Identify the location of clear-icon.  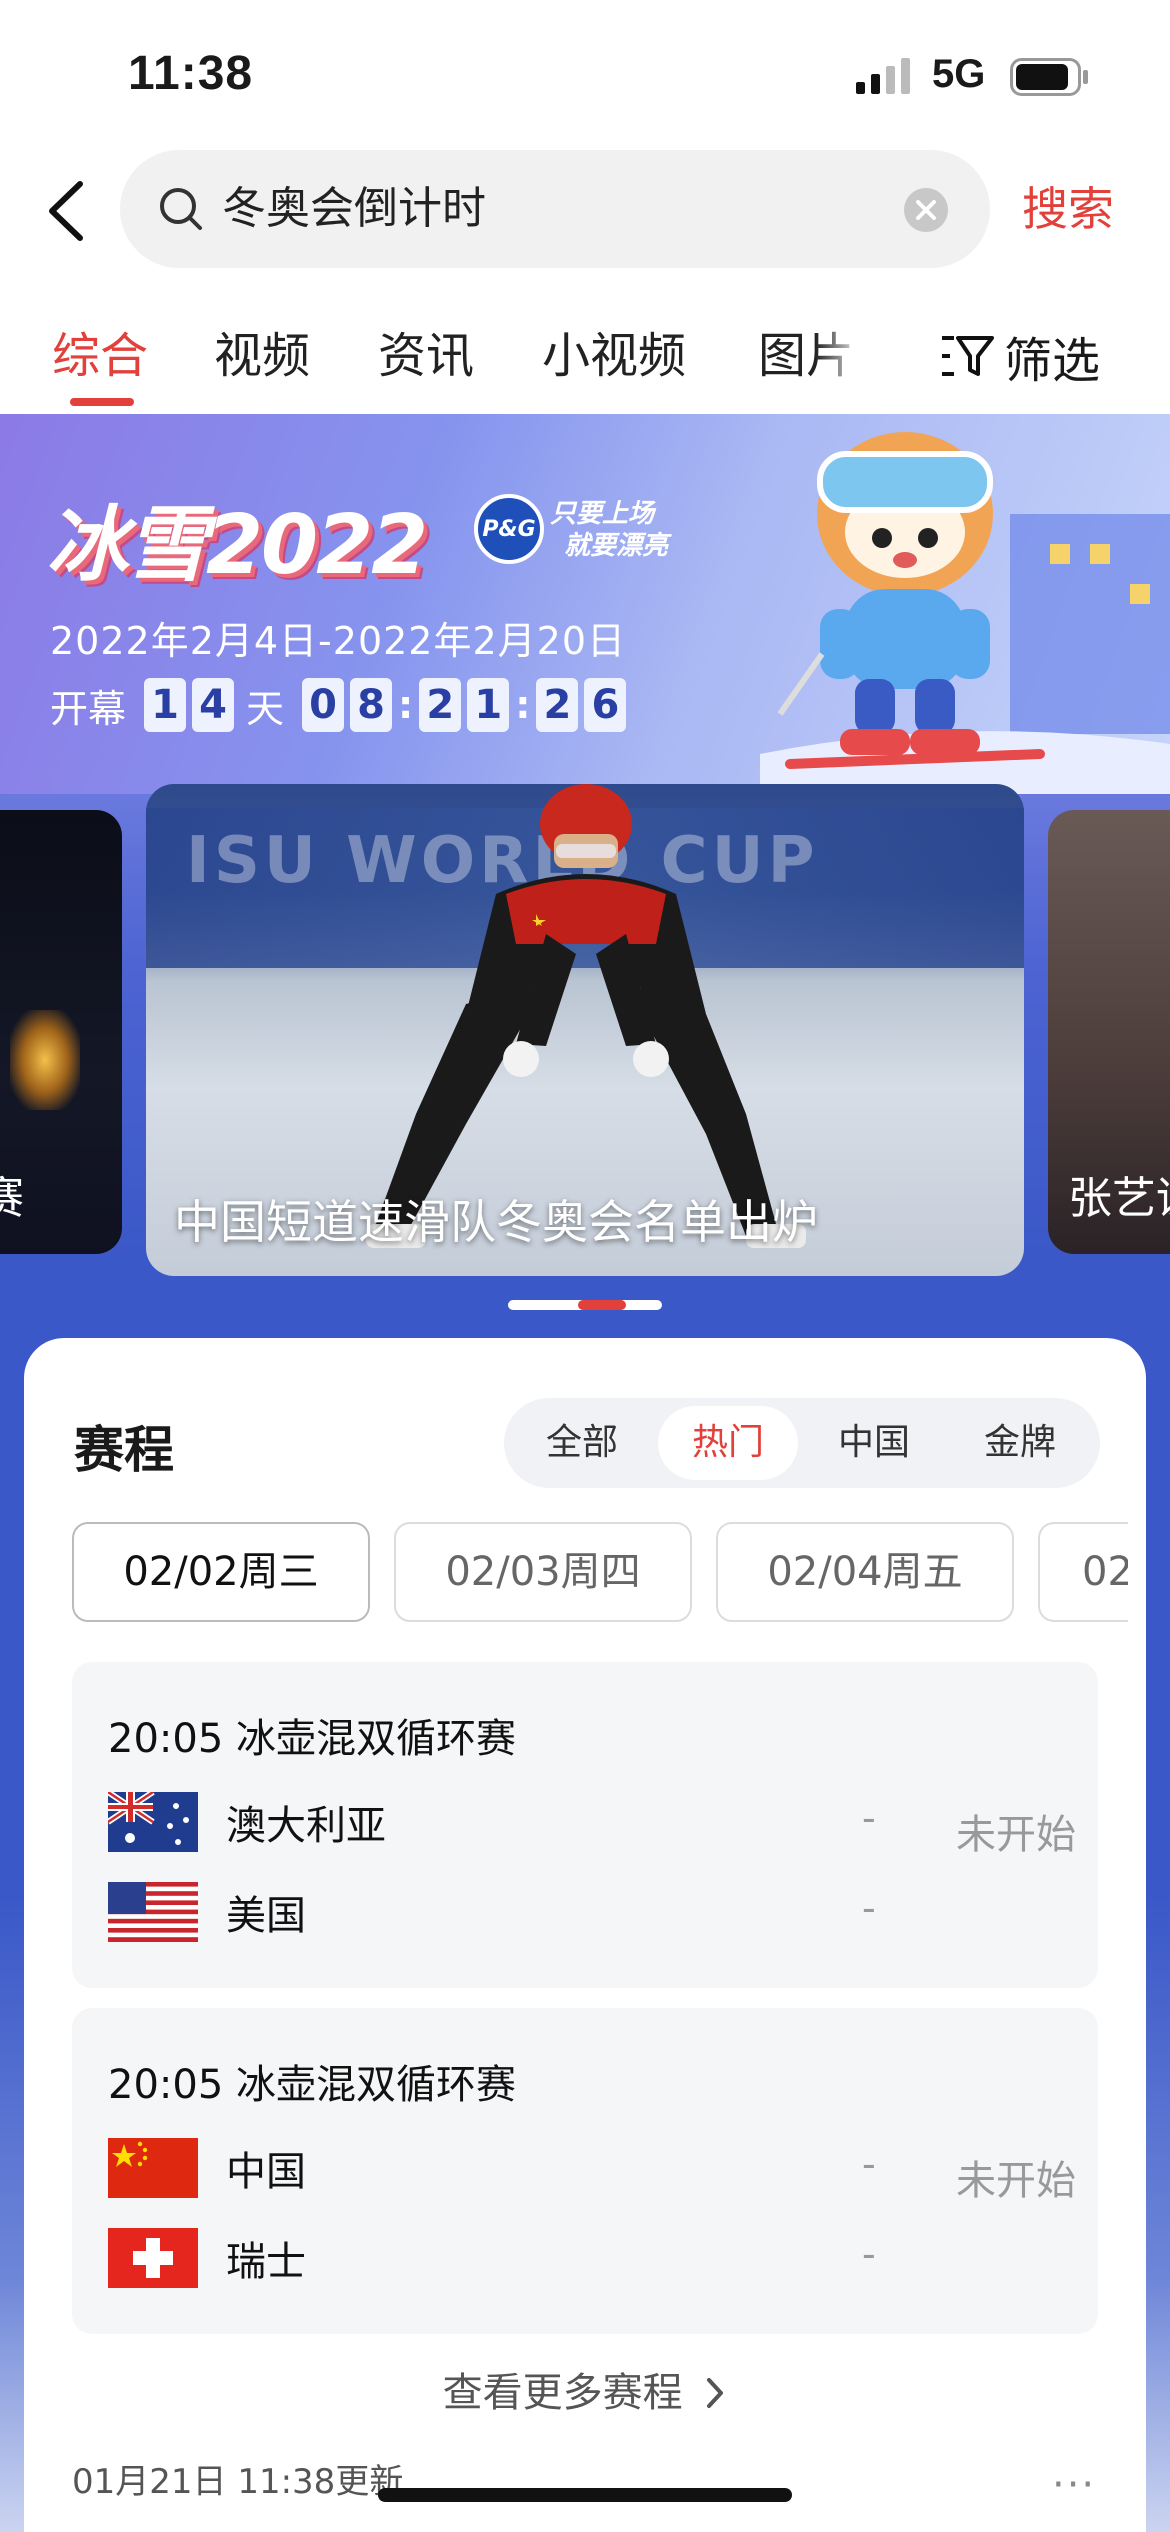
(926, 210).